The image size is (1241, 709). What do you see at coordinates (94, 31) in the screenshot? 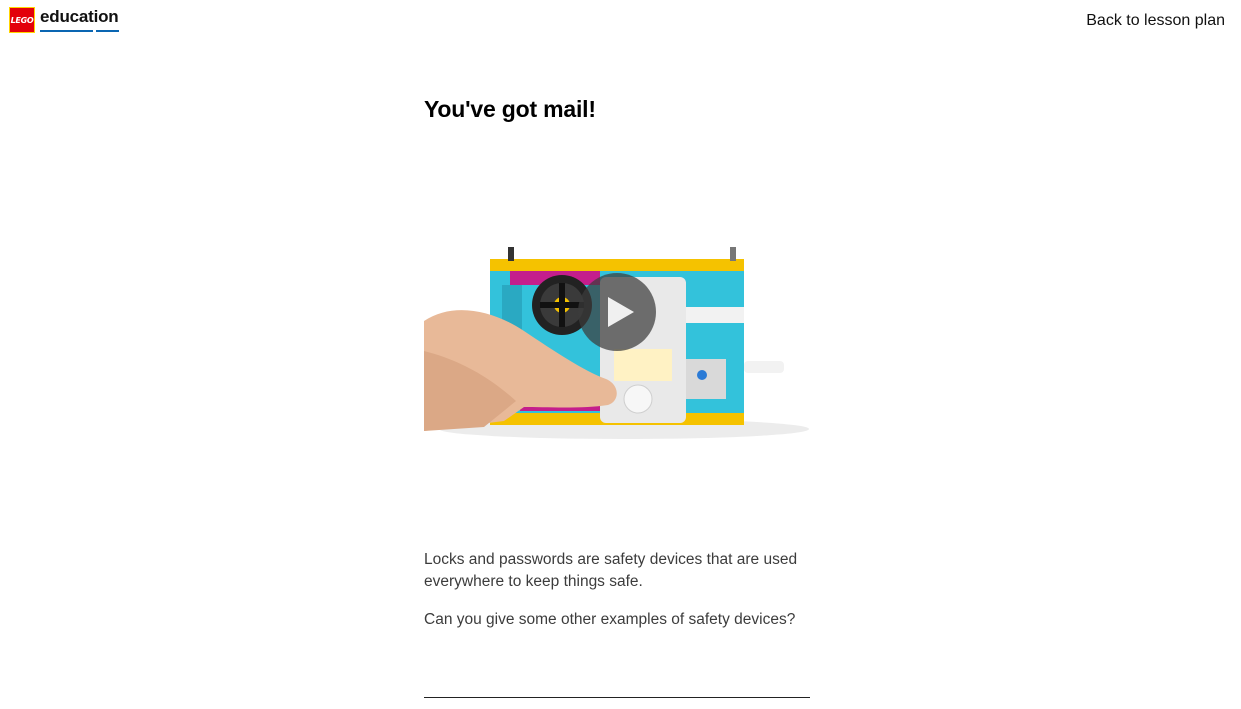
I see `wordmark-underline-gap` at bounding box center [94, 31].